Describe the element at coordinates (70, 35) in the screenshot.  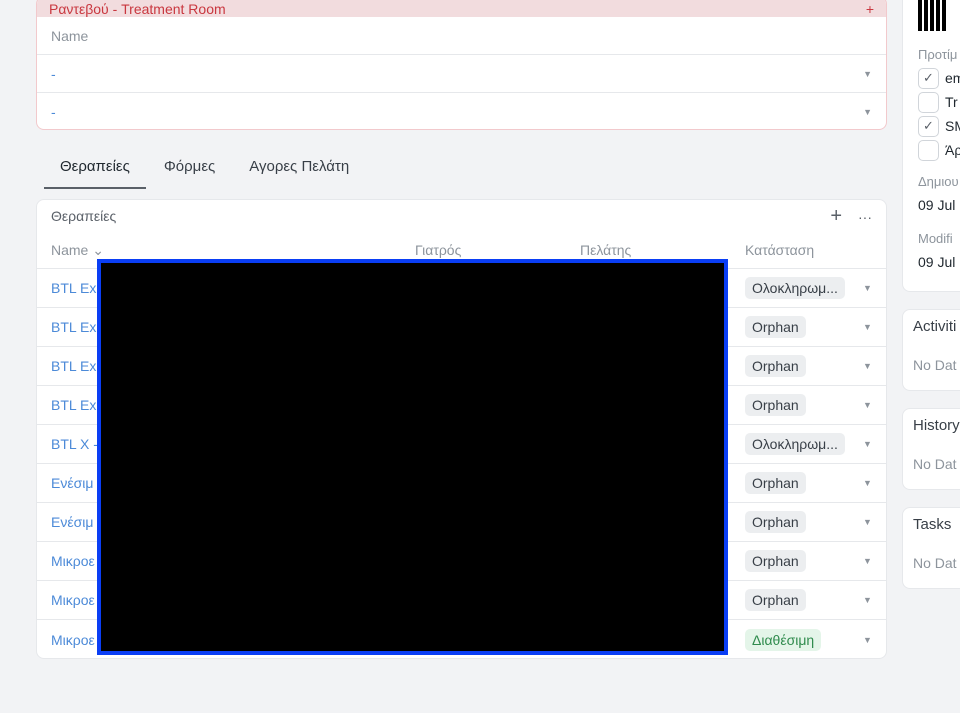
I see `column-header-name: Name` at that location.